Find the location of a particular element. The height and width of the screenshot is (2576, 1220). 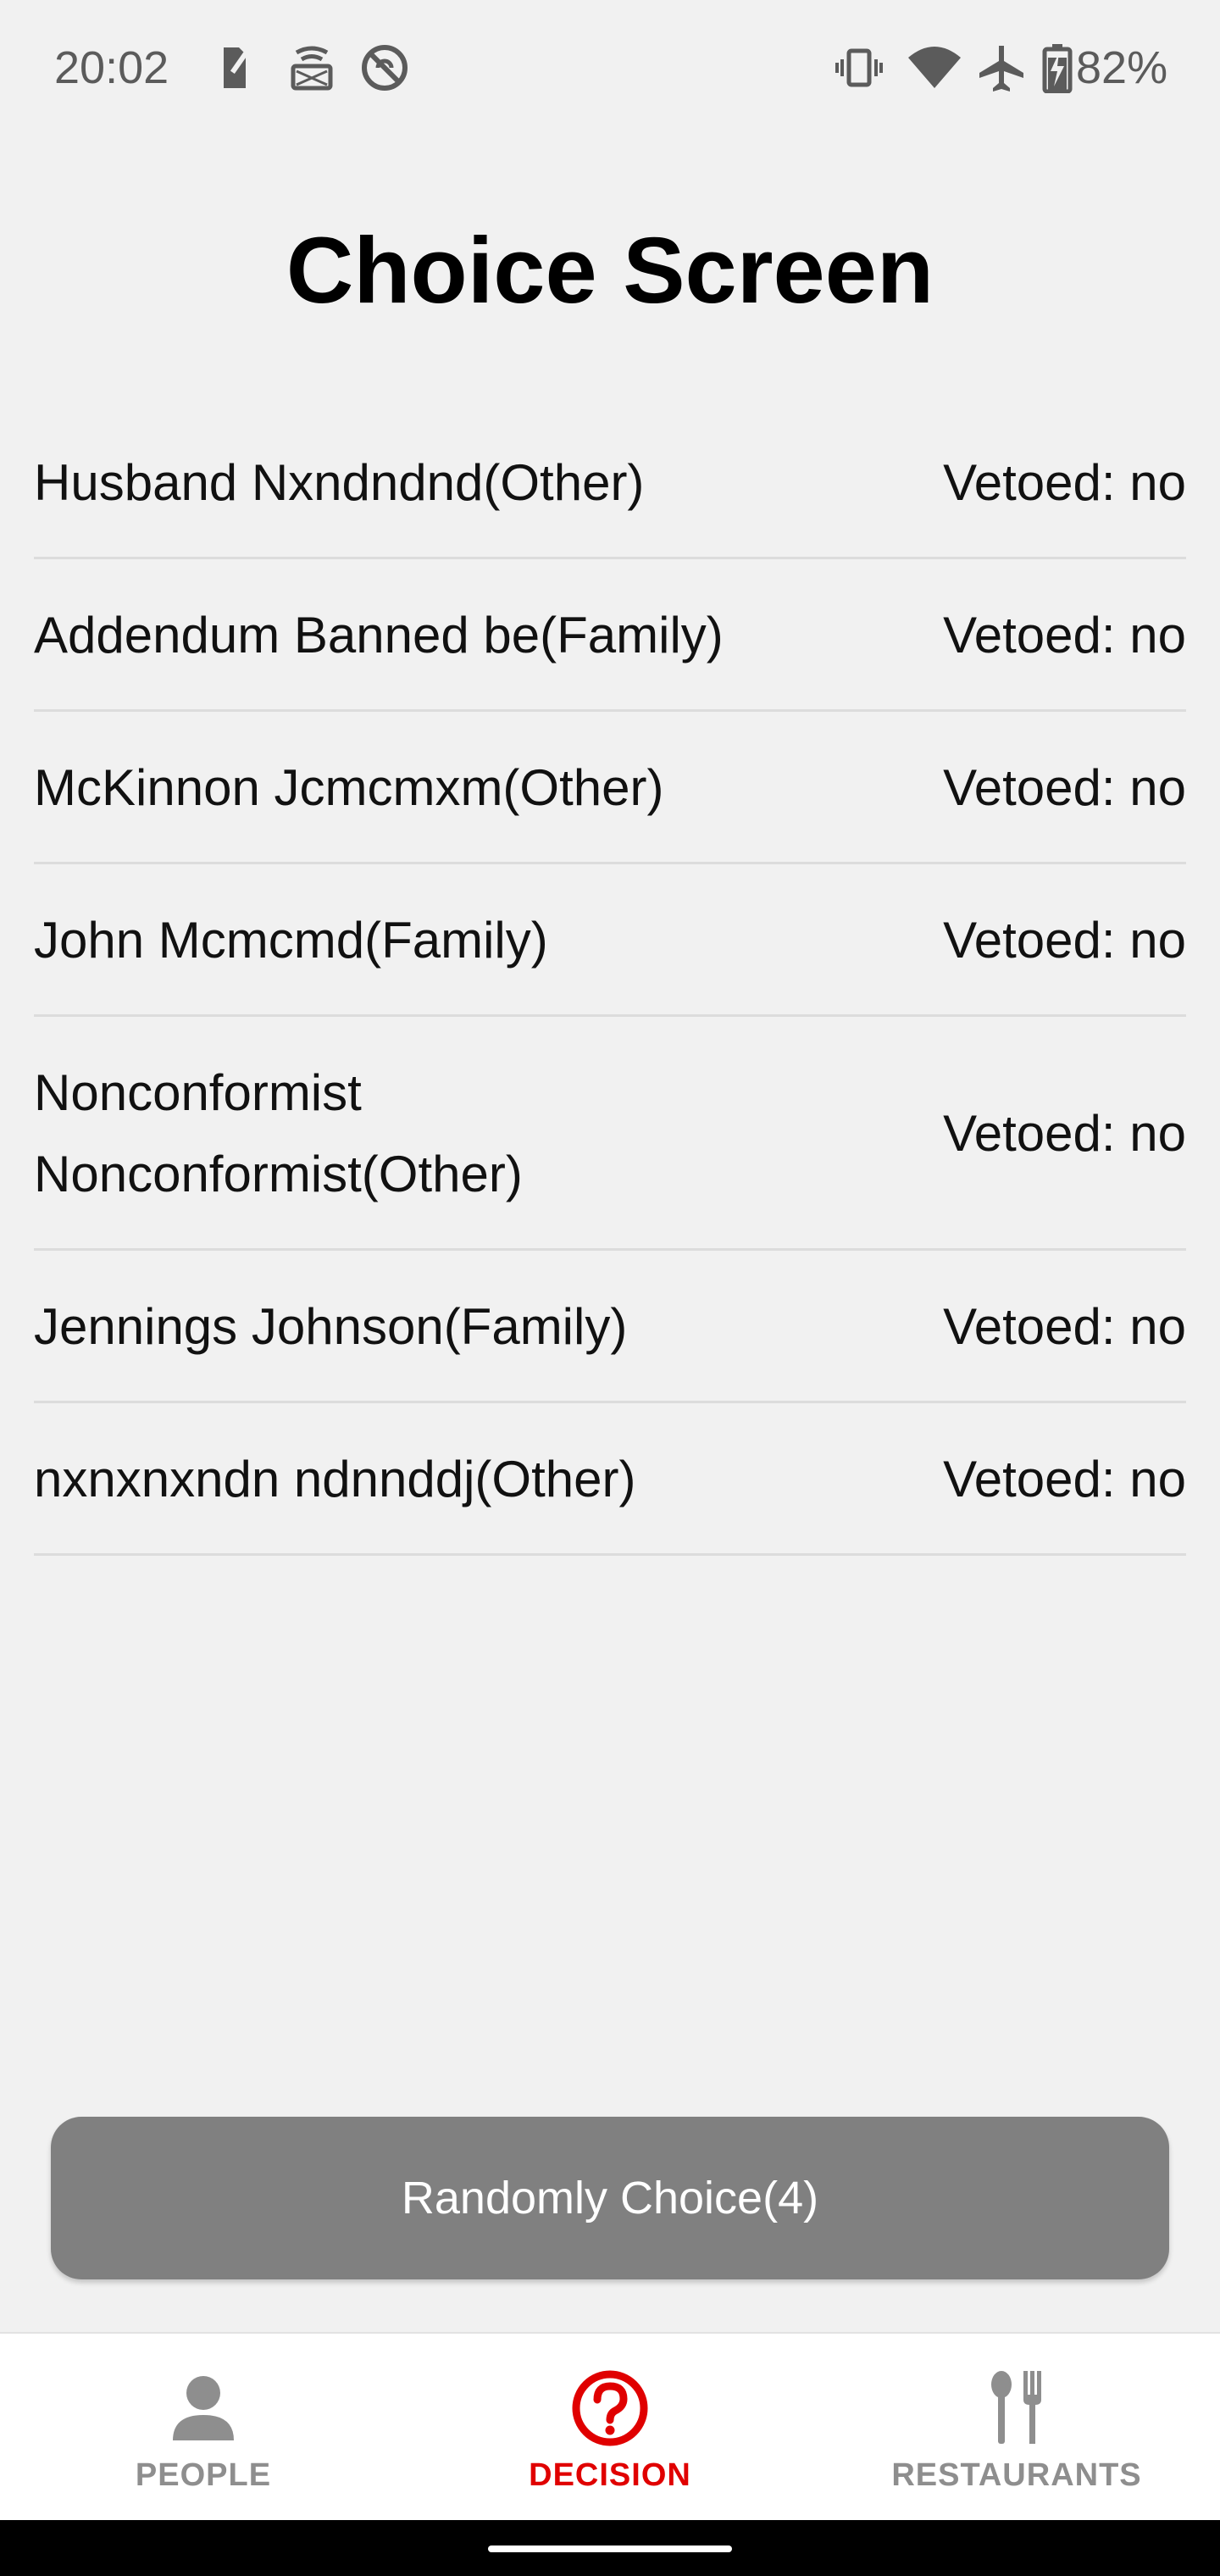

random-choice-label: Randomly Choice(4) is located at coordinates (610, 2198).